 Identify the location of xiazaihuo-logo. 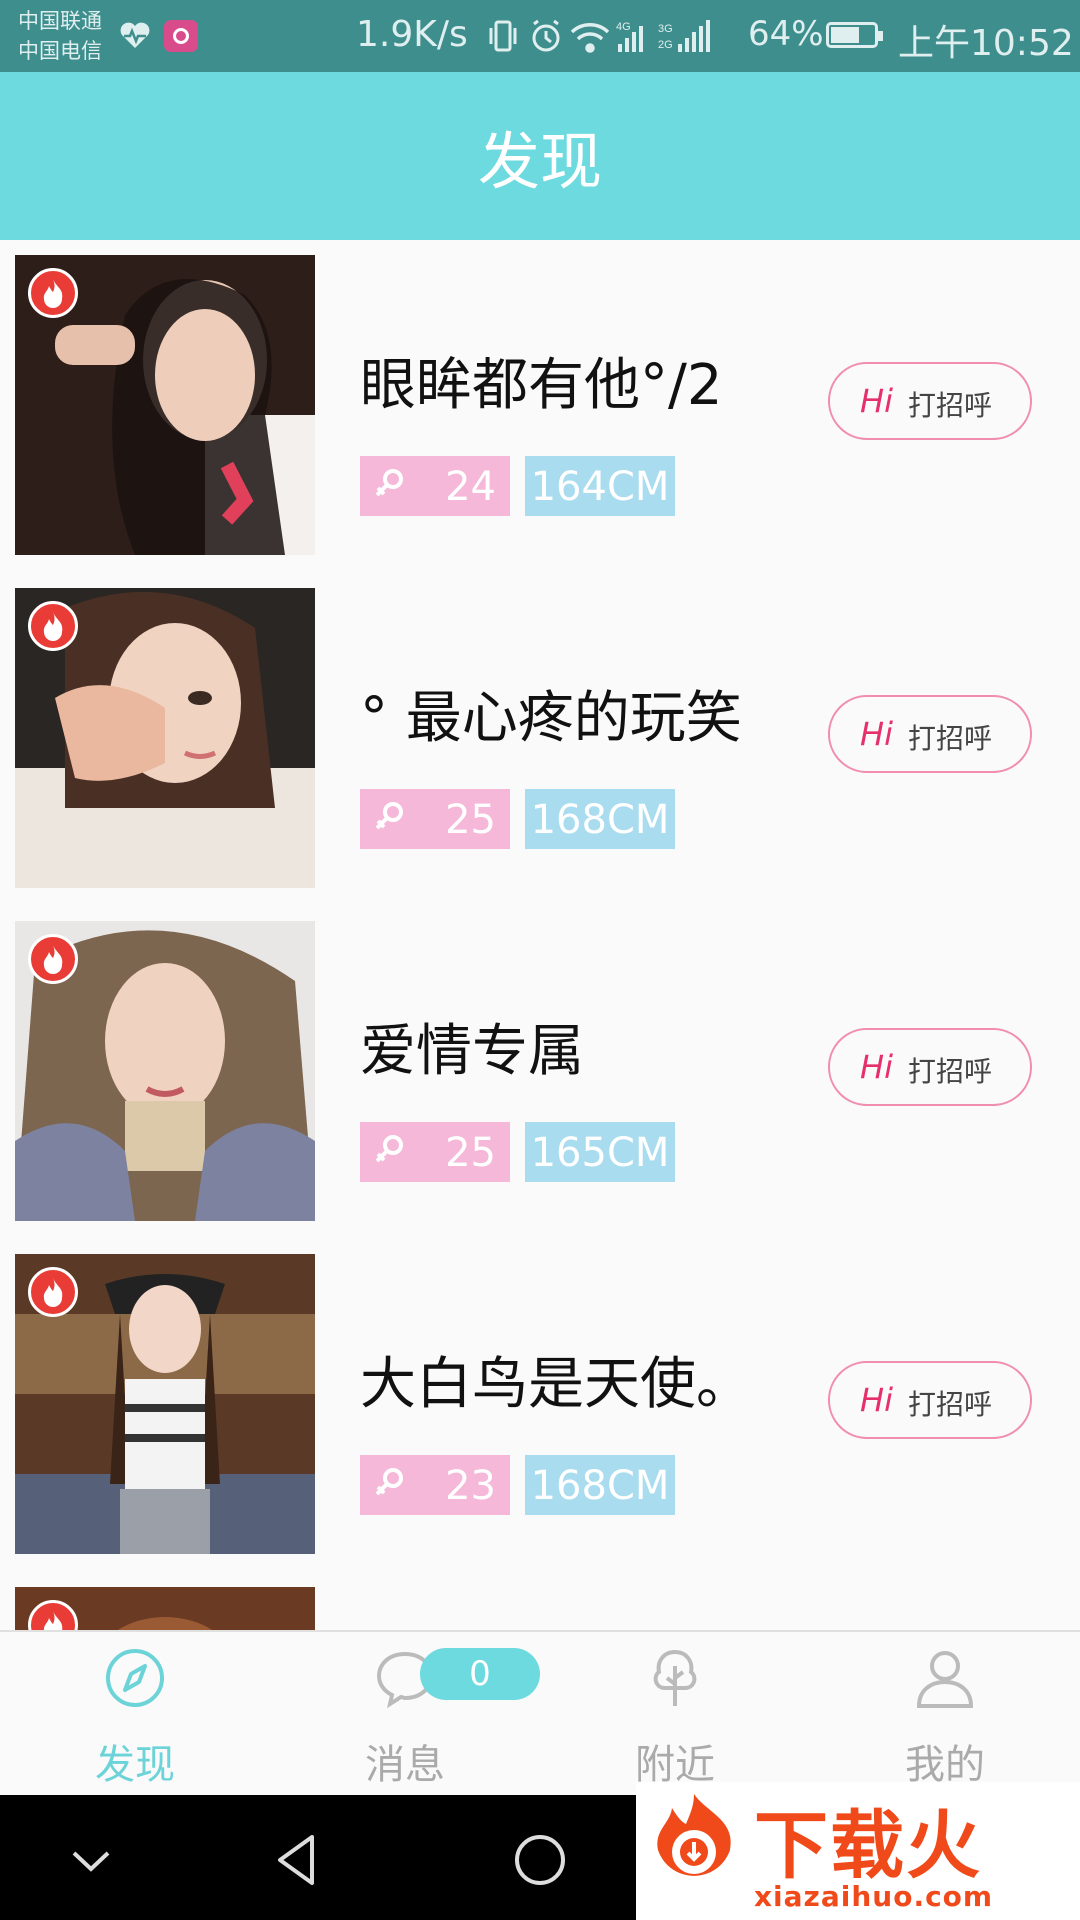
(694, 1835).